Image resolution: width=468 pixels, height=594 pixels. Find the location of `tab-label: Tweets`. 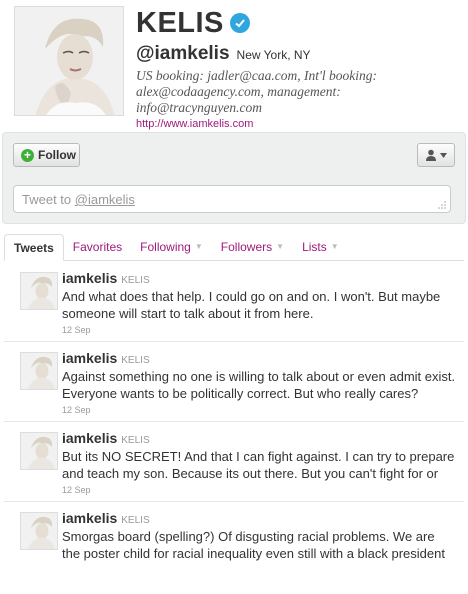

tab-label: Tweets is located at coordinates (34, 247).